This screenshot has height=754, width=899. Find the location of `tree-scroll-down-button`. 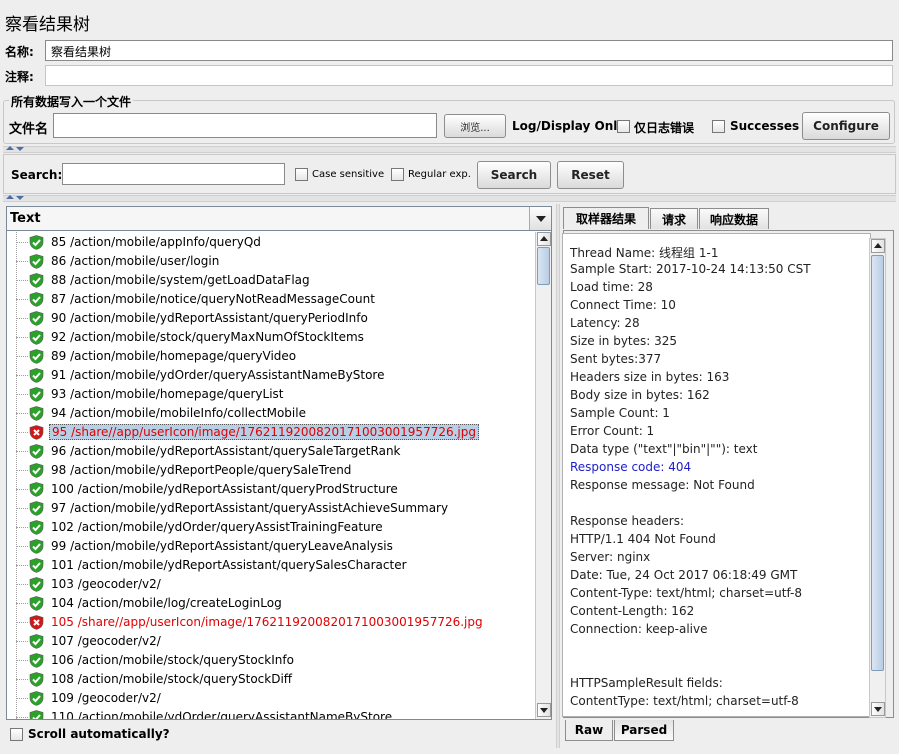

tree-scroll-down-button is located at coordinates (544, 710).